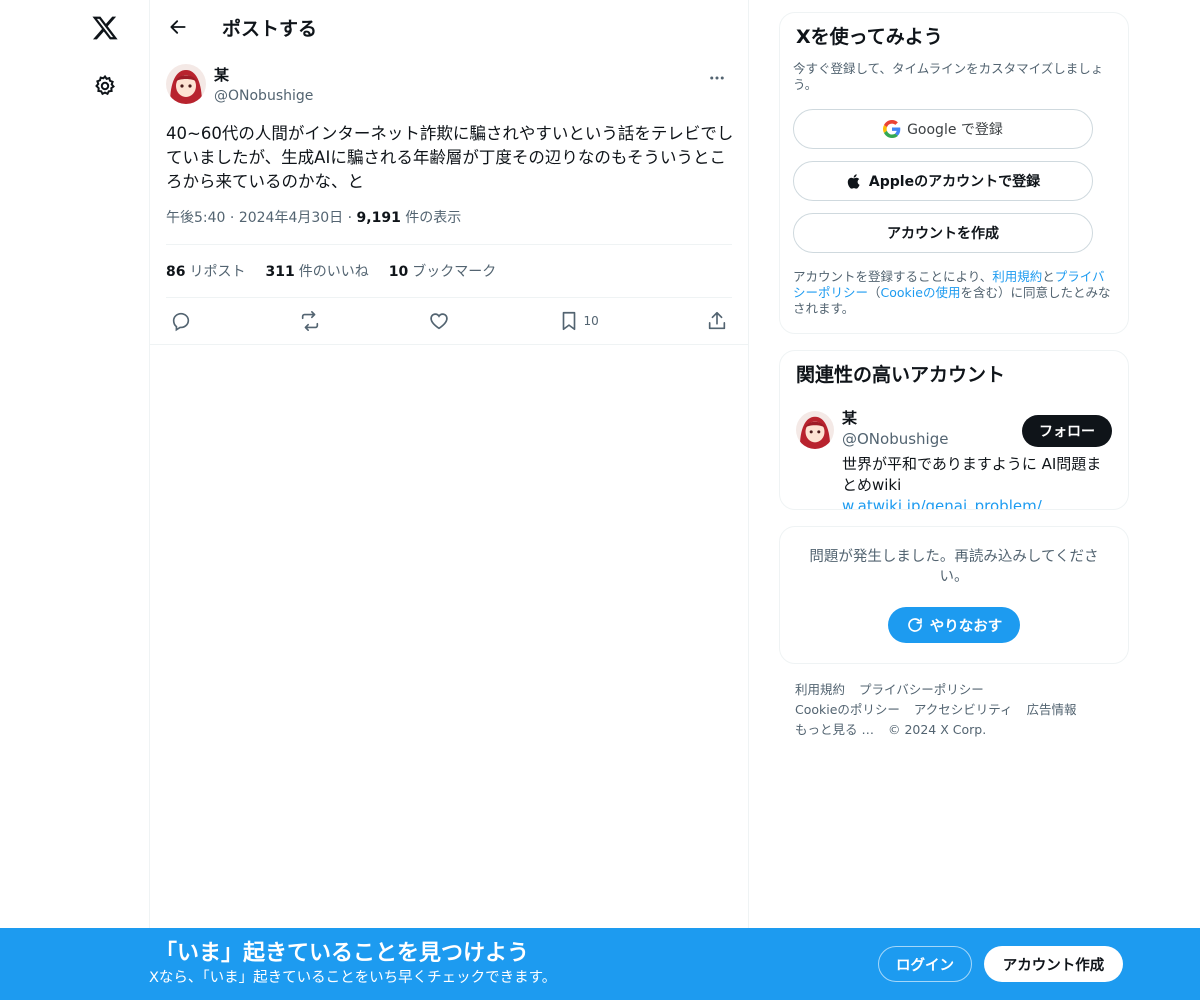 The width and height of the screenshot is (1200, 1000). What do you see at coordinates (901, 375) in the screenshot?
I see `related-accounts-title: 関連性の高いアカウント` at bounding box center [901, 375].